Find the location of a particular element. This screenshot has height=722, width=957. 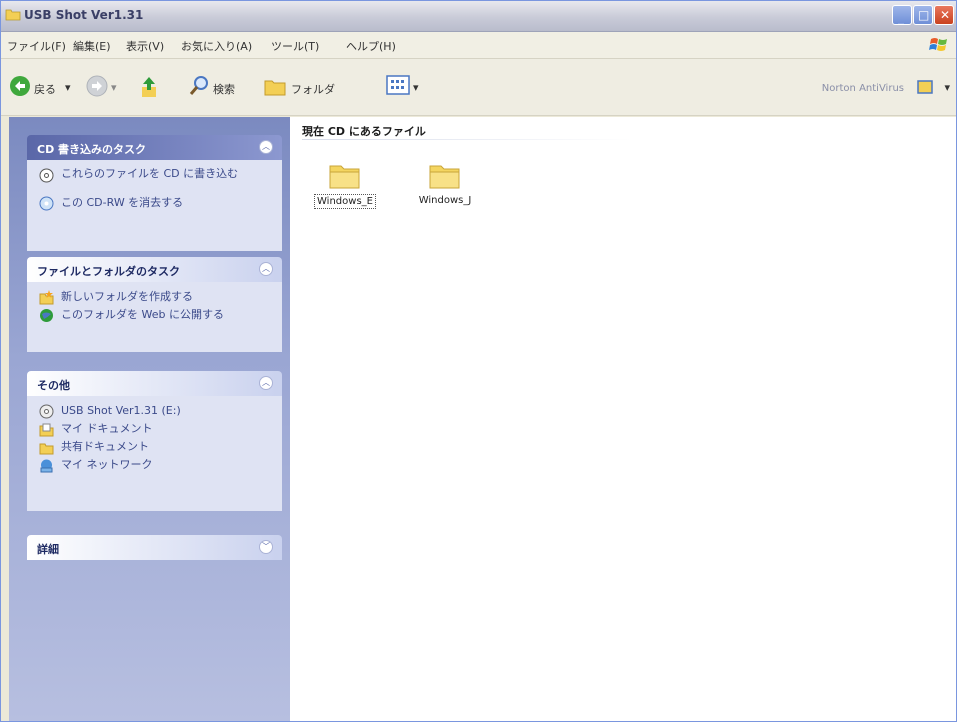

cd-write-icon is located at coordinates (46, 175).